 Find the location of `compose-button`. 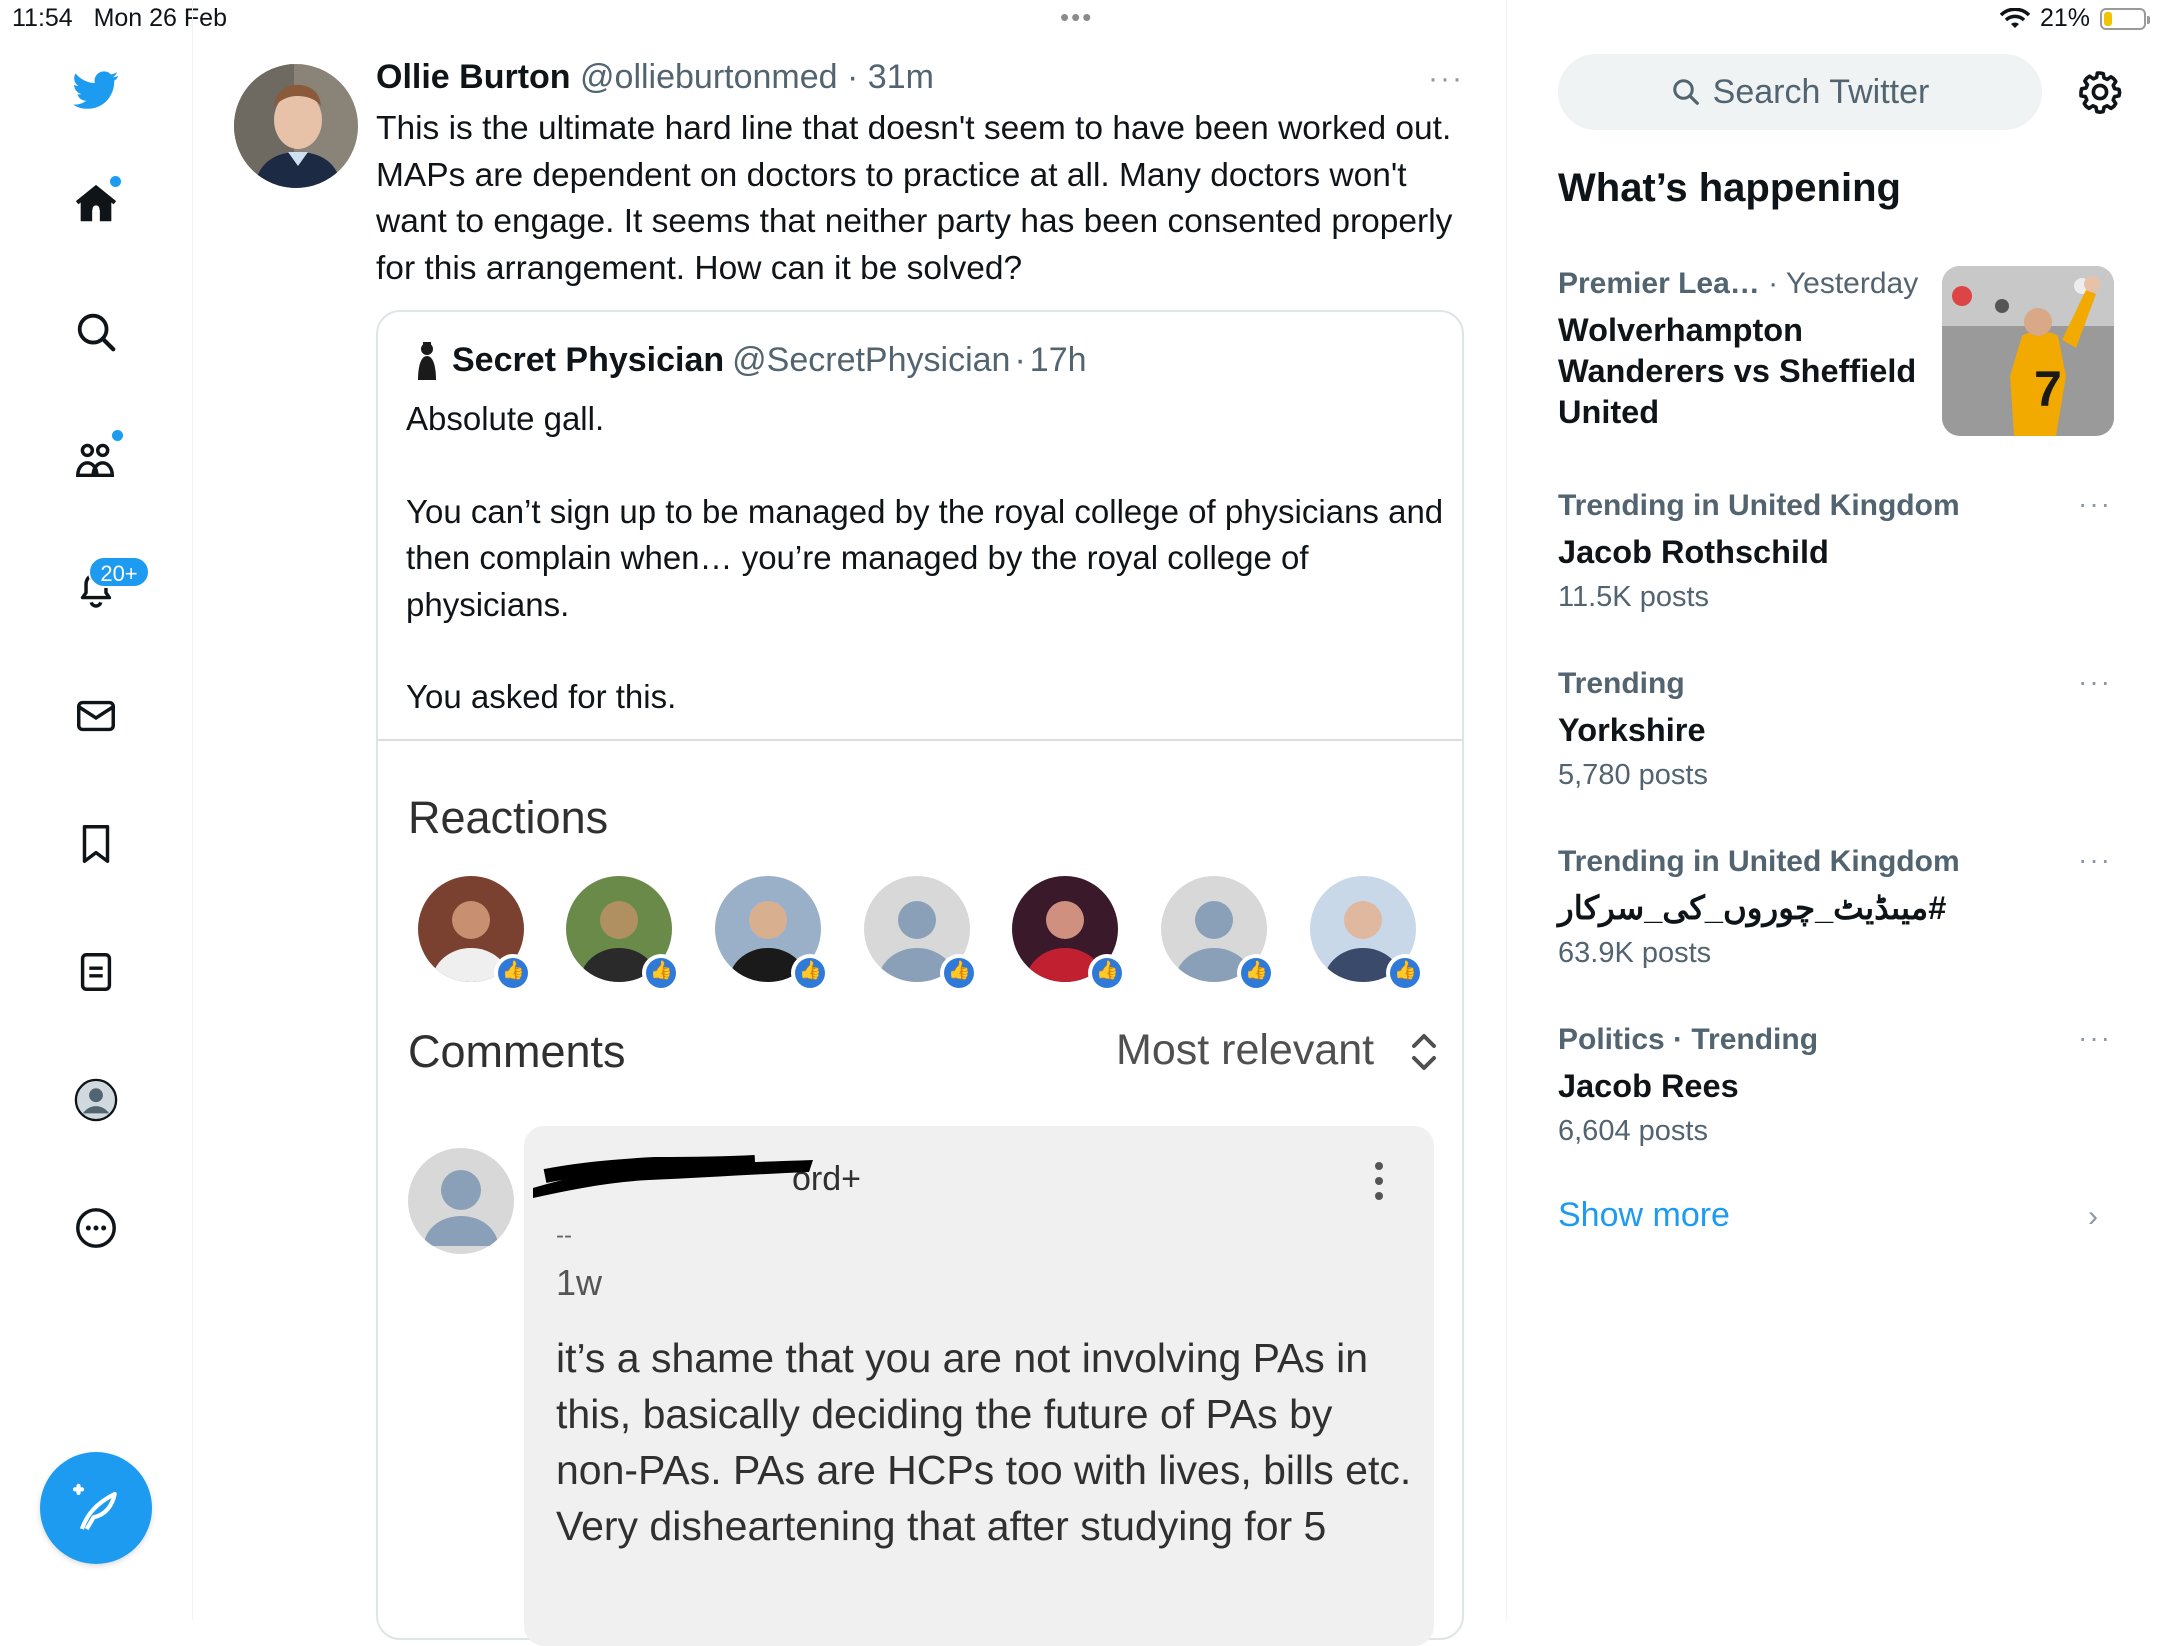

compose-button is located at coordinates (96, 1508).